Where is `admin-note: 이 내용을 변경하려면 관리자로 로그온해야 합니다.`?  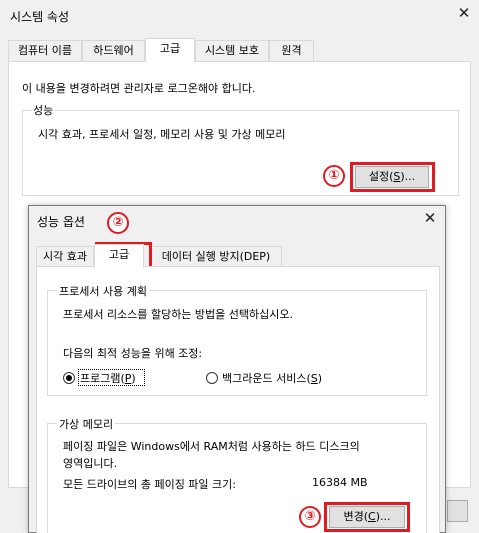
admin-note: 이 내용을 변경하려면 관리자로 로그온해야 합니다. is located at coordinates (139, 88).